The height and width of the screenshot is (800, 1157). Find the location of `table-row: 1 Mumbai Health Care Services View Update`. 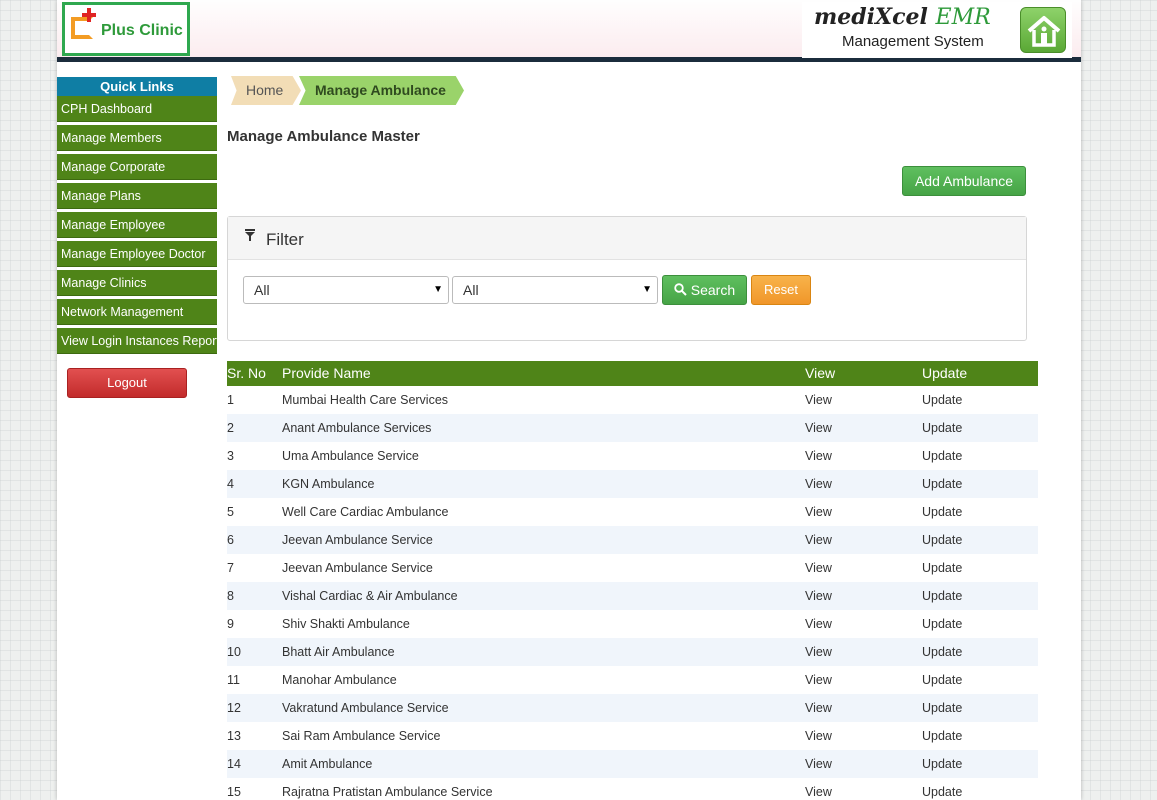

table-row: 1 Mumbai Health Care Services View Update is located at coordinates (632, 400).